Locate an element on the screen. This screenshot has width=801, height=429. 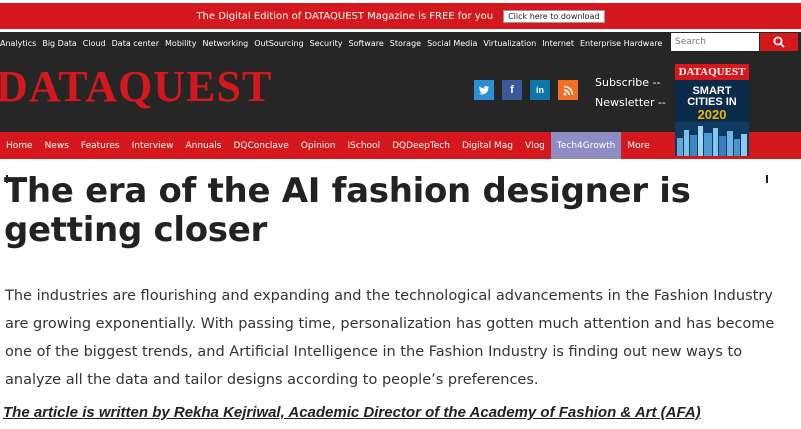
text-cursor-marker is located at coordinates (767, 179).